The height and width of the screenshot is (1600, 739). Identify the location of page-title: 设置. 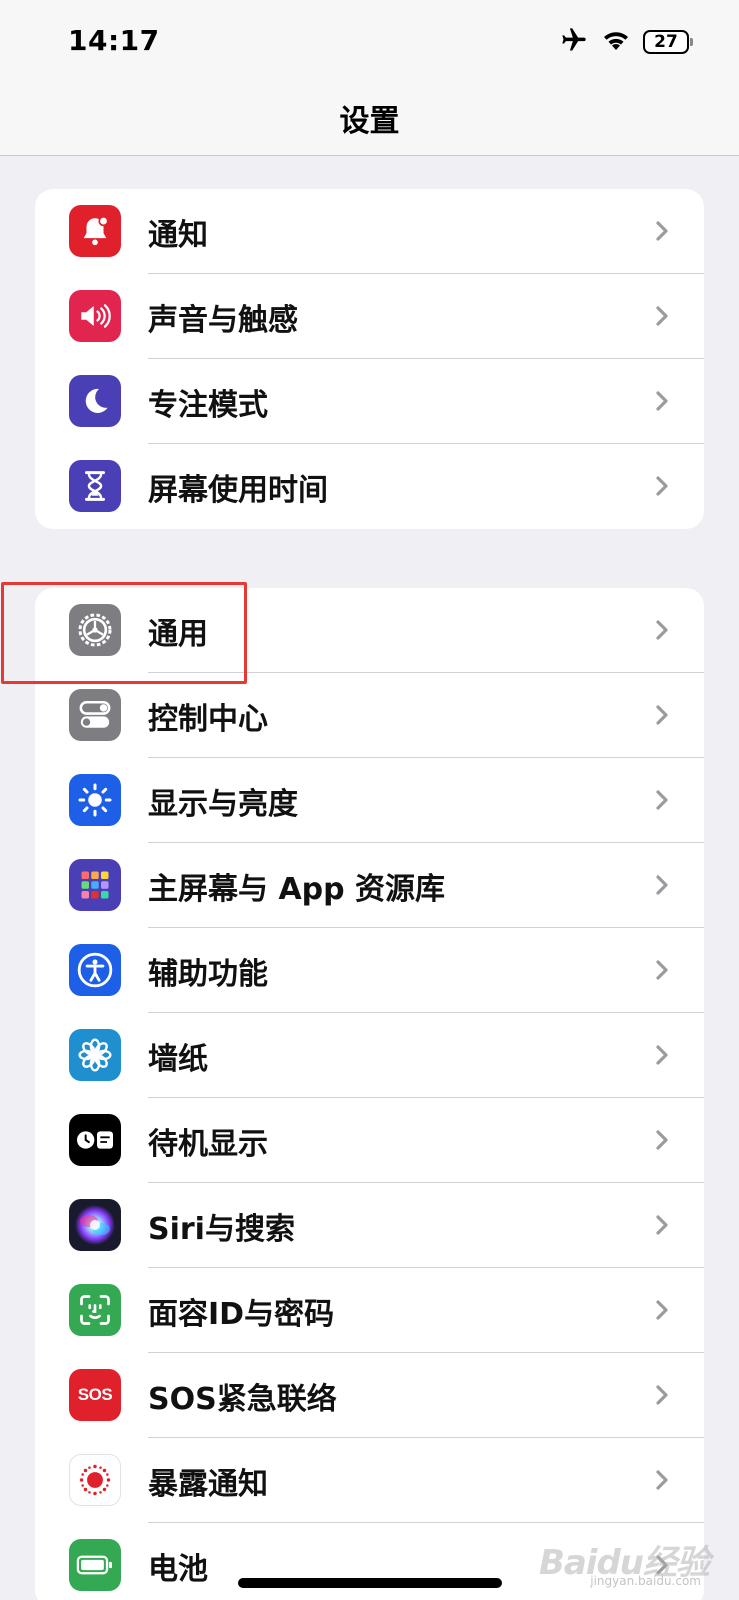
(369, 121).